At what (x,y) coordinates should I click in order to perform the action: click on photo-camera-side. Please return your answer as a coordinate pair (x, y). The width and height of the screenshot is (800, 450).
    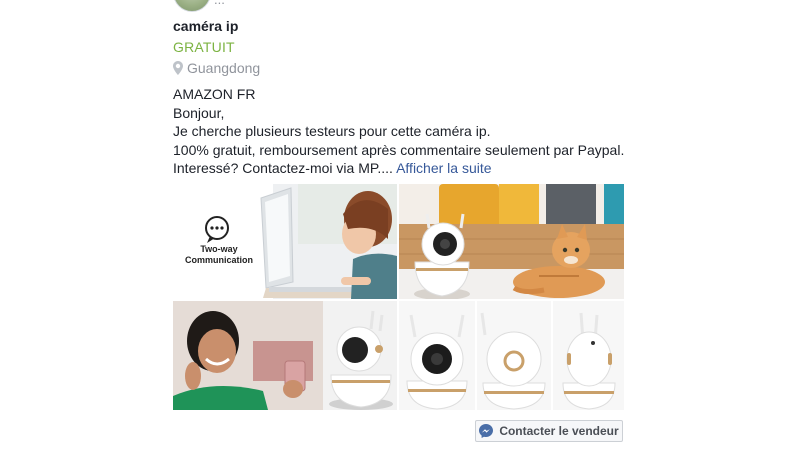
    Looking at the image, I should click on (588, 355).